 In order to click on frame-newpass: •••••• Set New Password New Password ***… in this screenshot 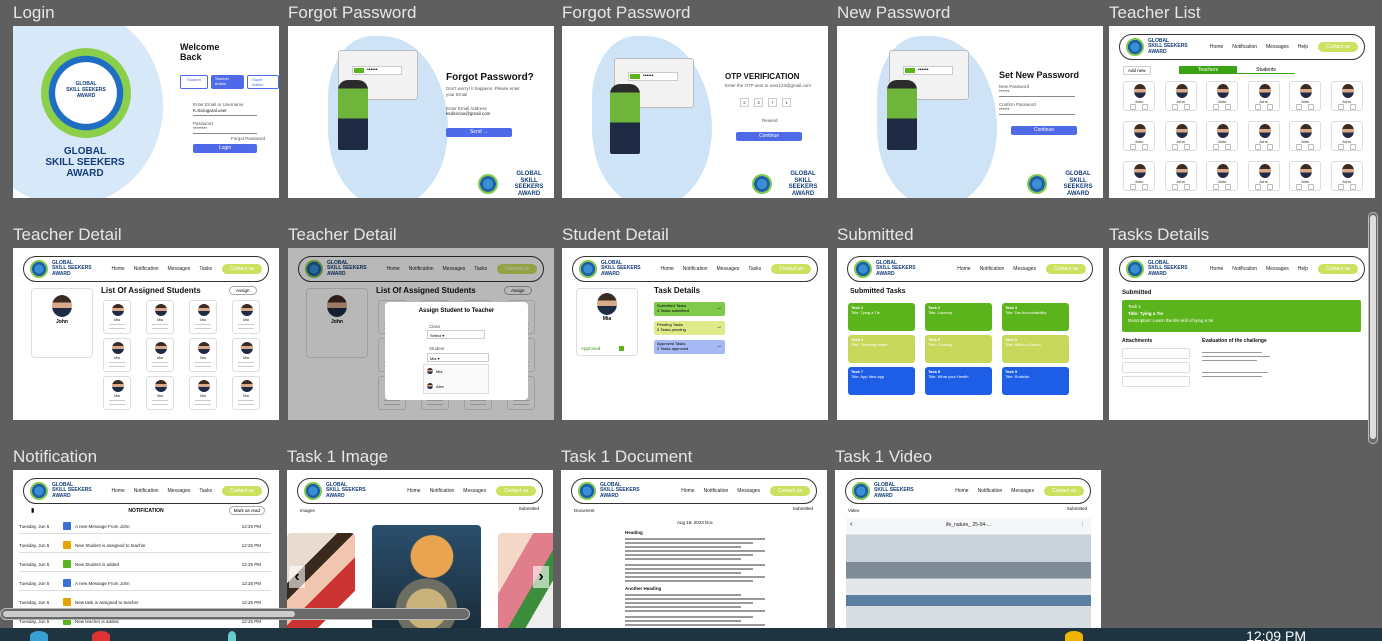, I will do `click(970, 112)`.